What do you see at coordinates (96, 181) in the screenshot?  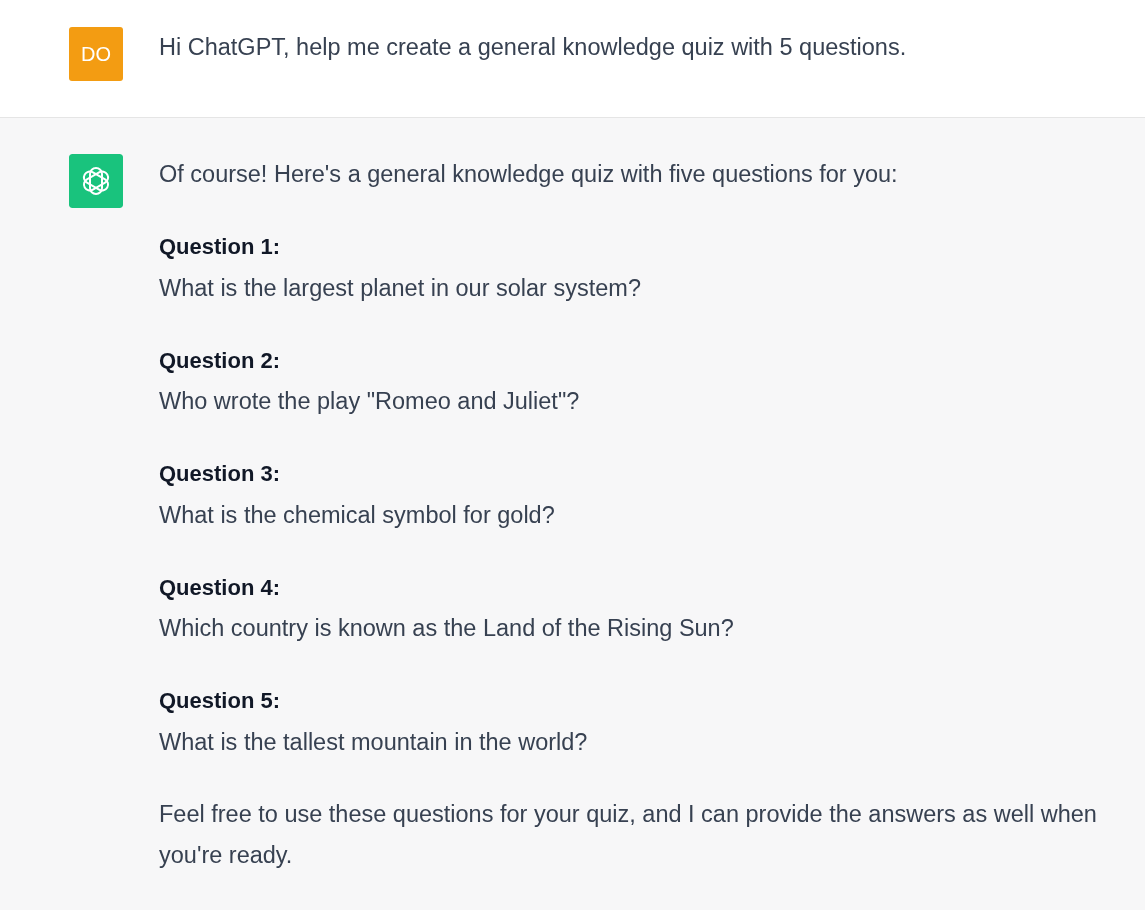 I see `logo-icon` at bounding box center [96, 181].